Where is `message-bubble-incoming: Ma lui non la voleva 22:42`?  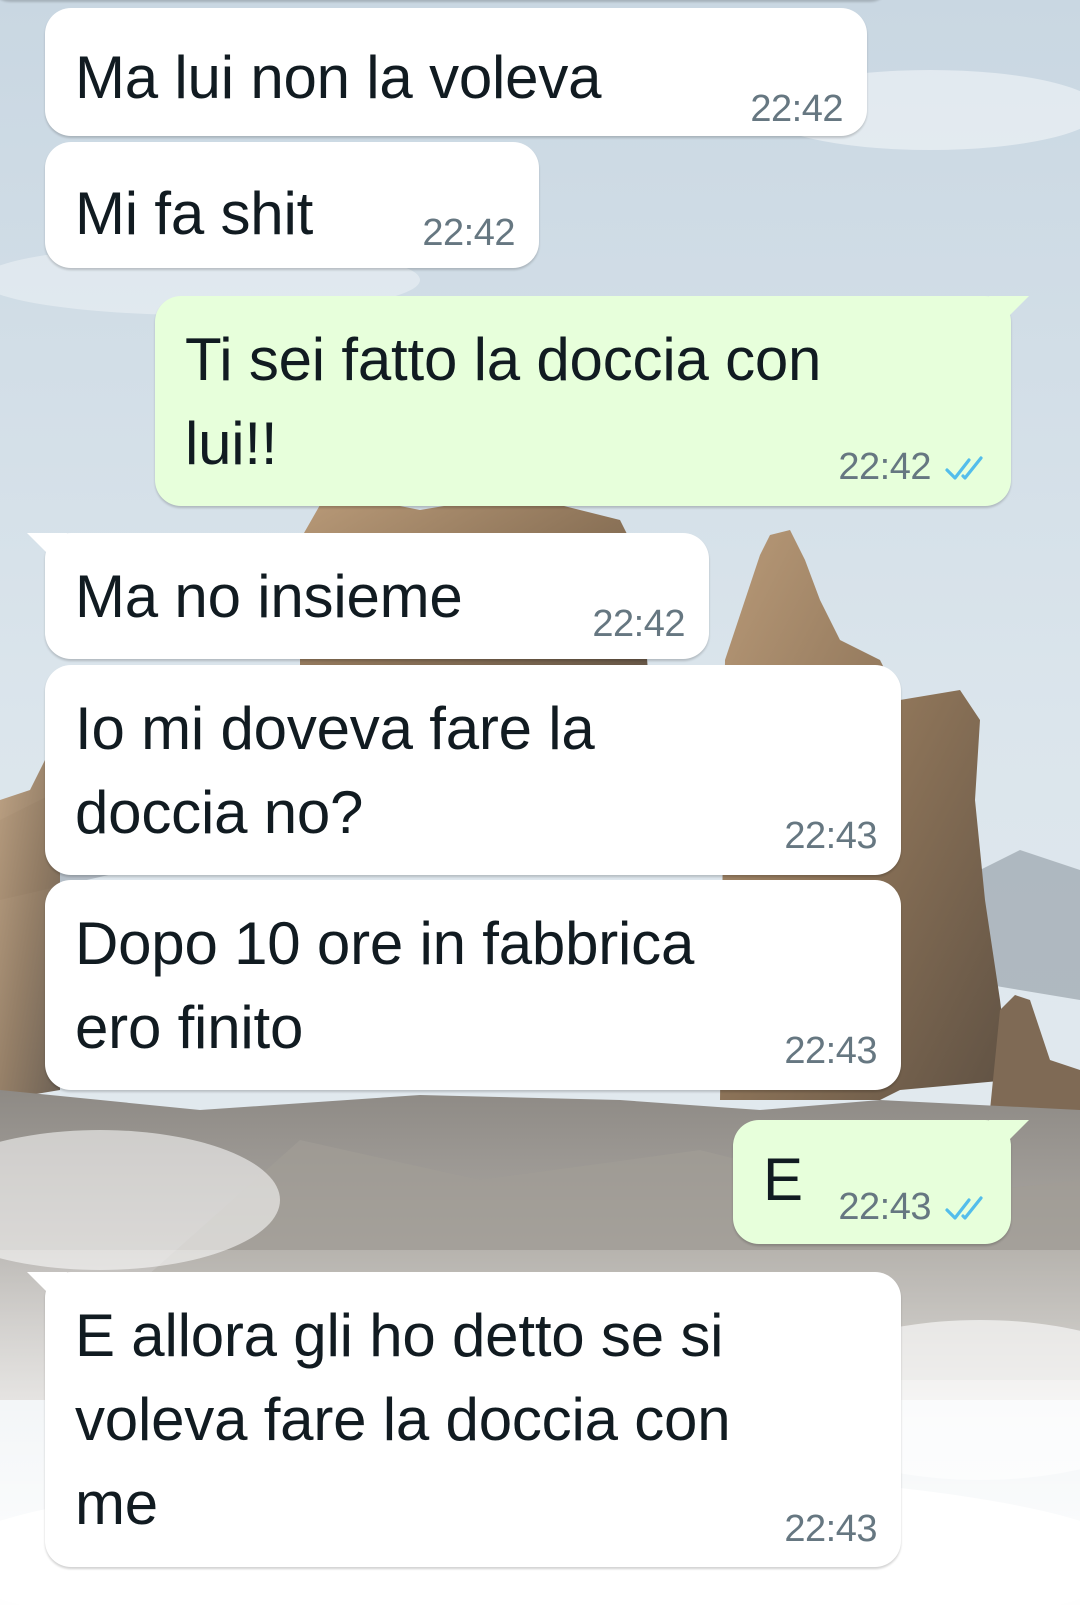 message-bubble-incoming: Ma lui non la voleva 22:42 is located at coordinates (456, 72).